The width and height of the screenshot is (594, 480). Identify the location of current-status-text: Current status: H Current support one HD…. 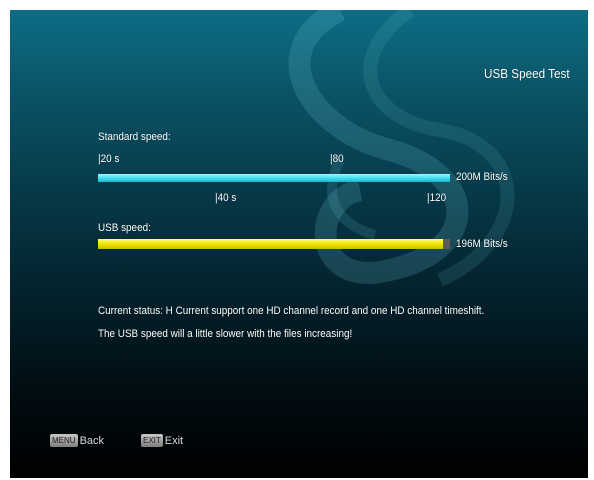
(291, 311).